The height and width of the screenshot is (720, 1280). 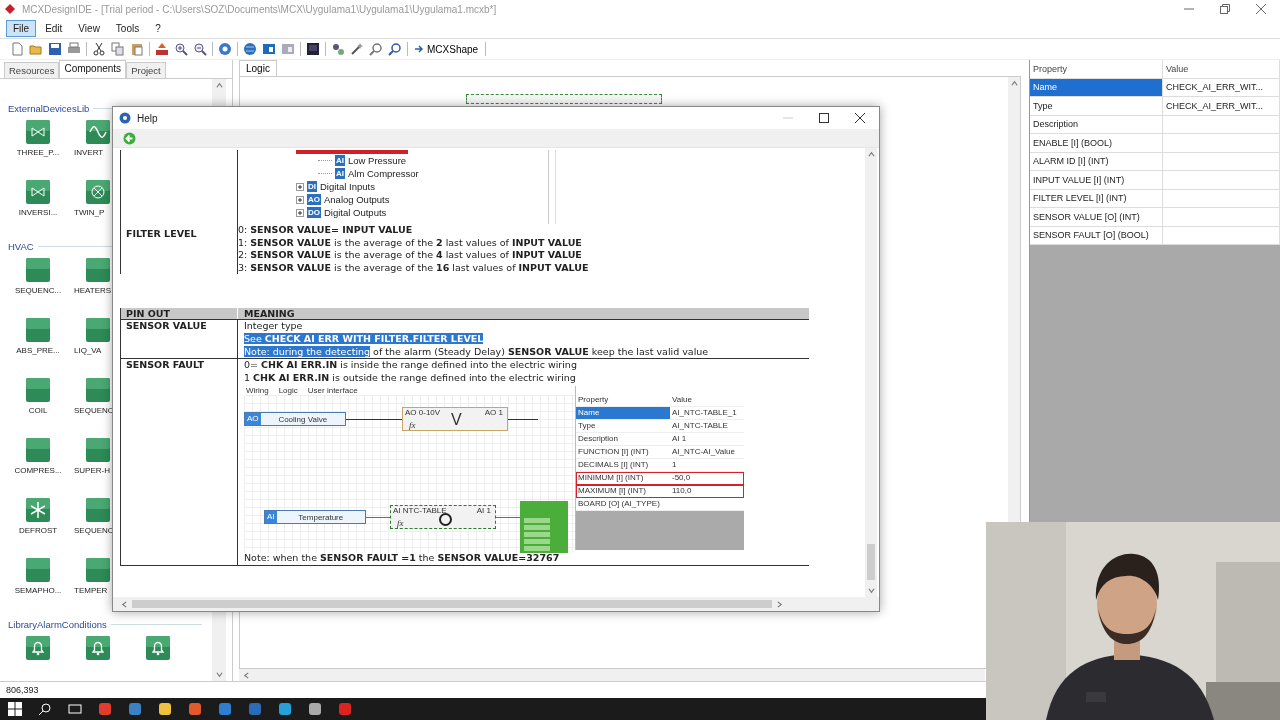 What do you see at coordinates (1096, 180) in the screenshot?
I see `property-name: INPUT VALUE [I] (INT)` at bounding box center [1096, 180].